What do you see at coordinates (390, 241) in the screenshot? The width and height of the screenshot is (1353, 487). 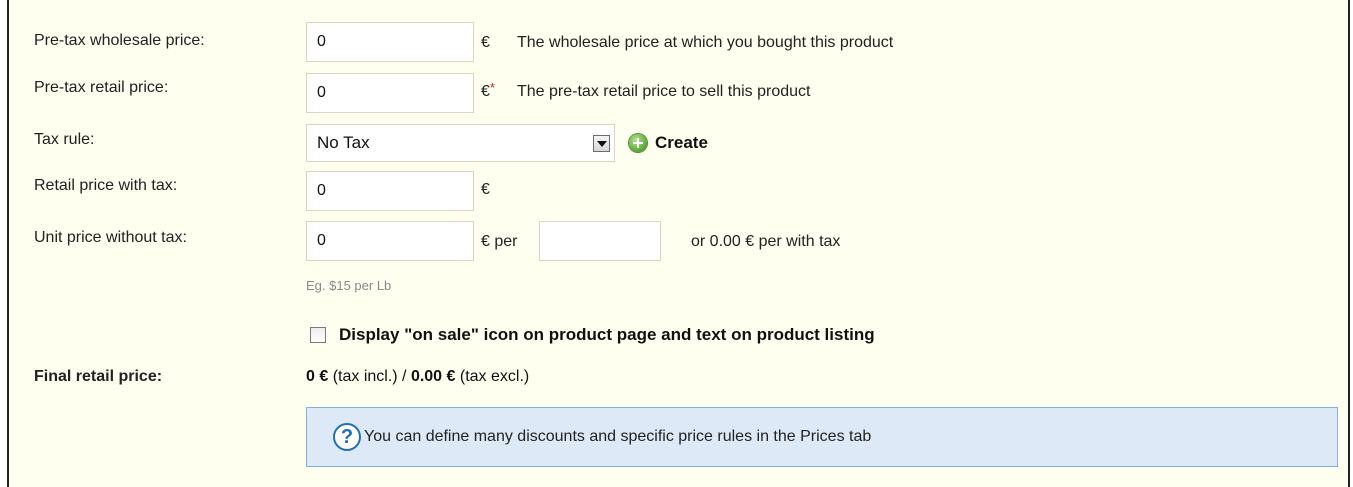 I see `unit-price-input` at bounding box center [390, 241].